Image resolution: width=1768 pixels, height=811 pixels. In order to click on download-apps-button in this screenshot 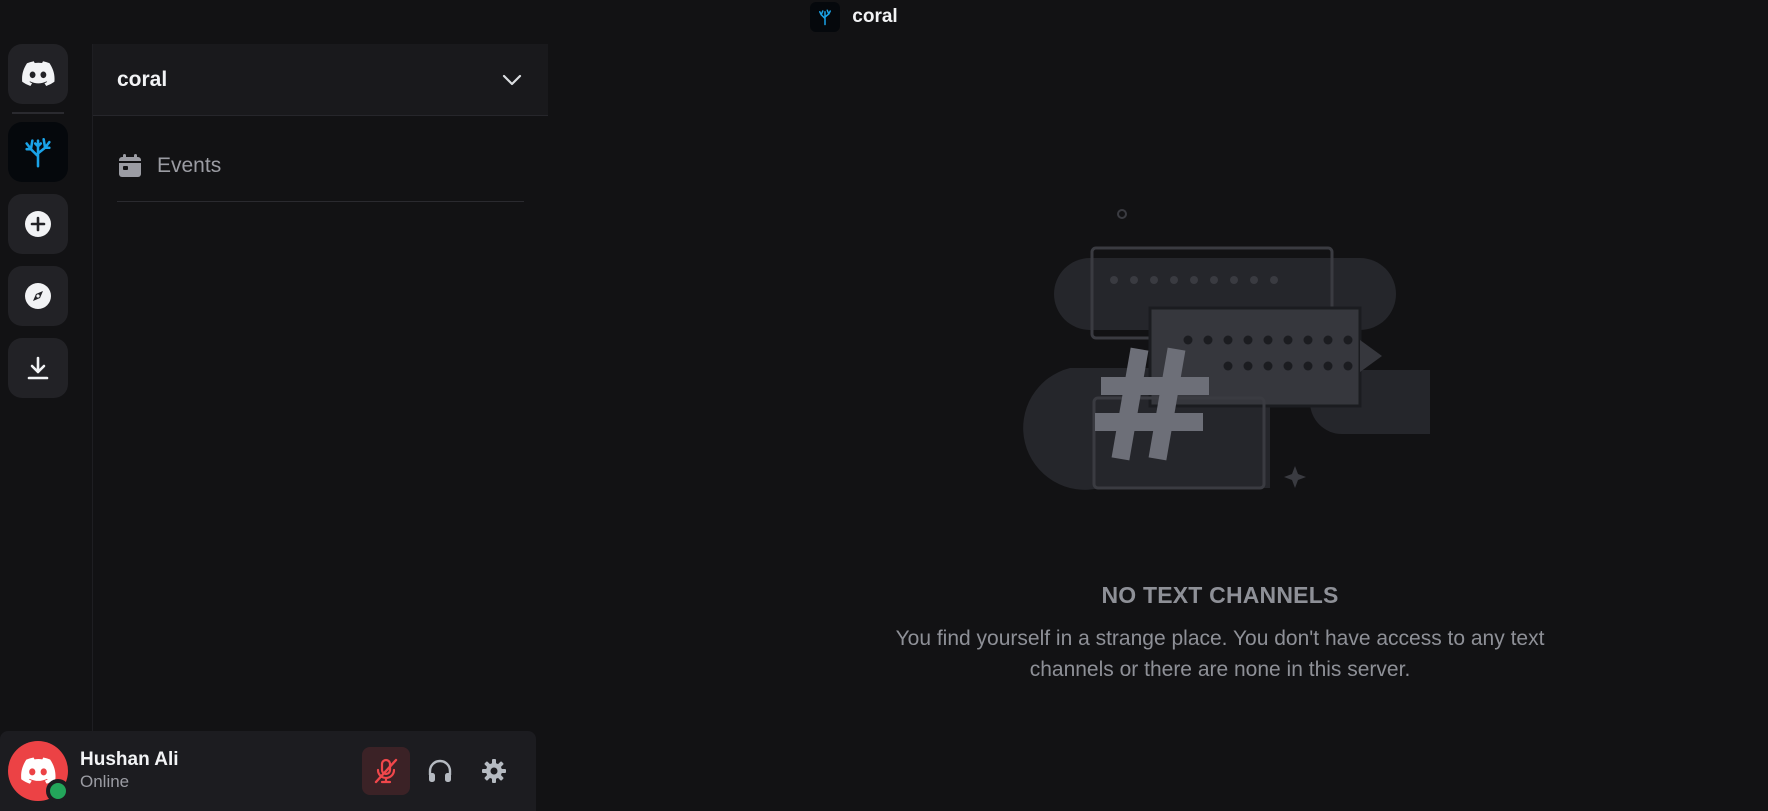, I will do `click(38, 368)`.